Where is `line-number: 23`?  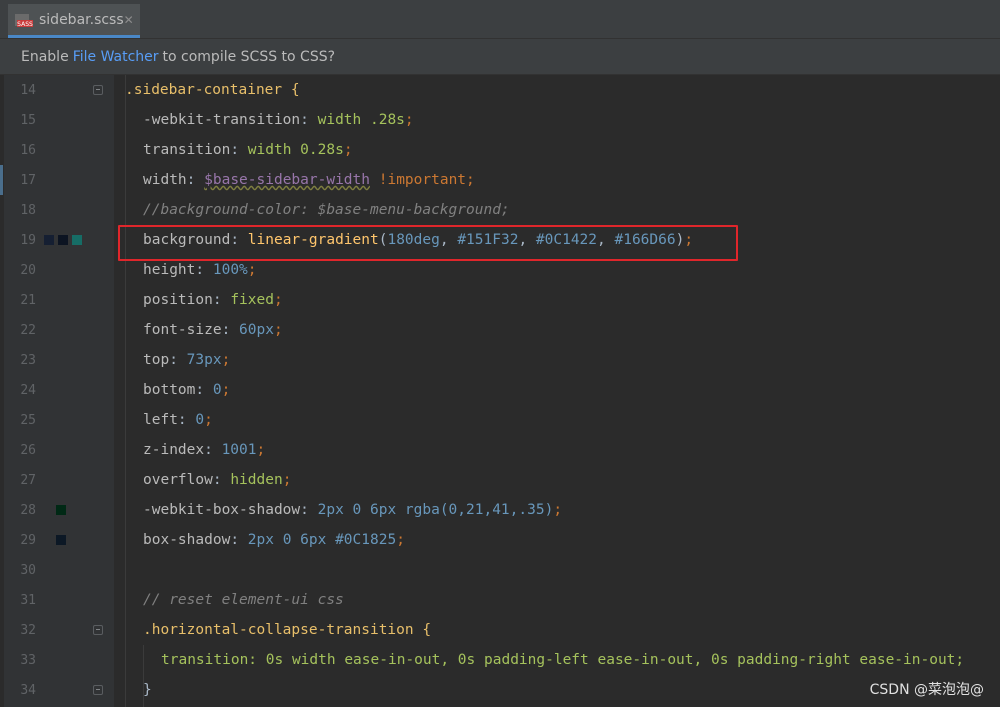 line-number: 23 is located at coordinates (28, 360).